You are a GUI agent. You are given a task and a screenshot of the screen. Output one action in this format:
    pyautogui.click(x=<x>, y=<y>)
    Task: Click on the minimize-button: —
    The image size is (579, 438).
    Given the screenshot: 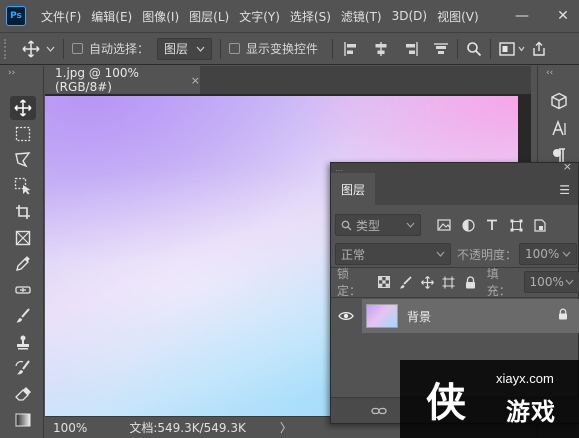 What is the action you would take?
    pyautogui.click(x=522, y=16)
    